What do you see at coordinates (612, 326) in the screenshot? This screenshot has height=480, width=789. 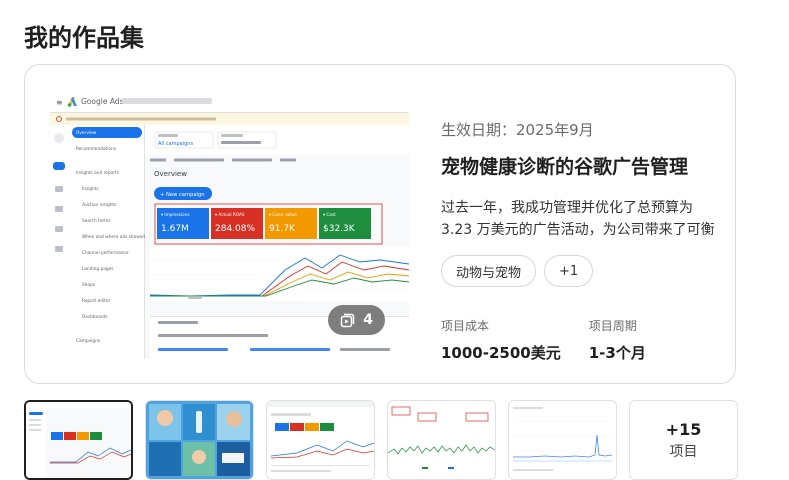 I see `stat-duration-label: 项目周期` at bounding box center [612, 326].